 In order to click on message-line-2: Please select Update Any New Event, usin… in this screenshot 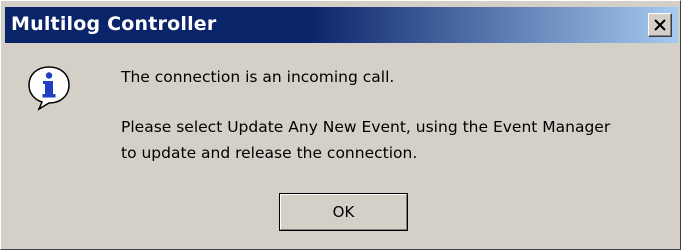, I will do `click(366, 127)`.